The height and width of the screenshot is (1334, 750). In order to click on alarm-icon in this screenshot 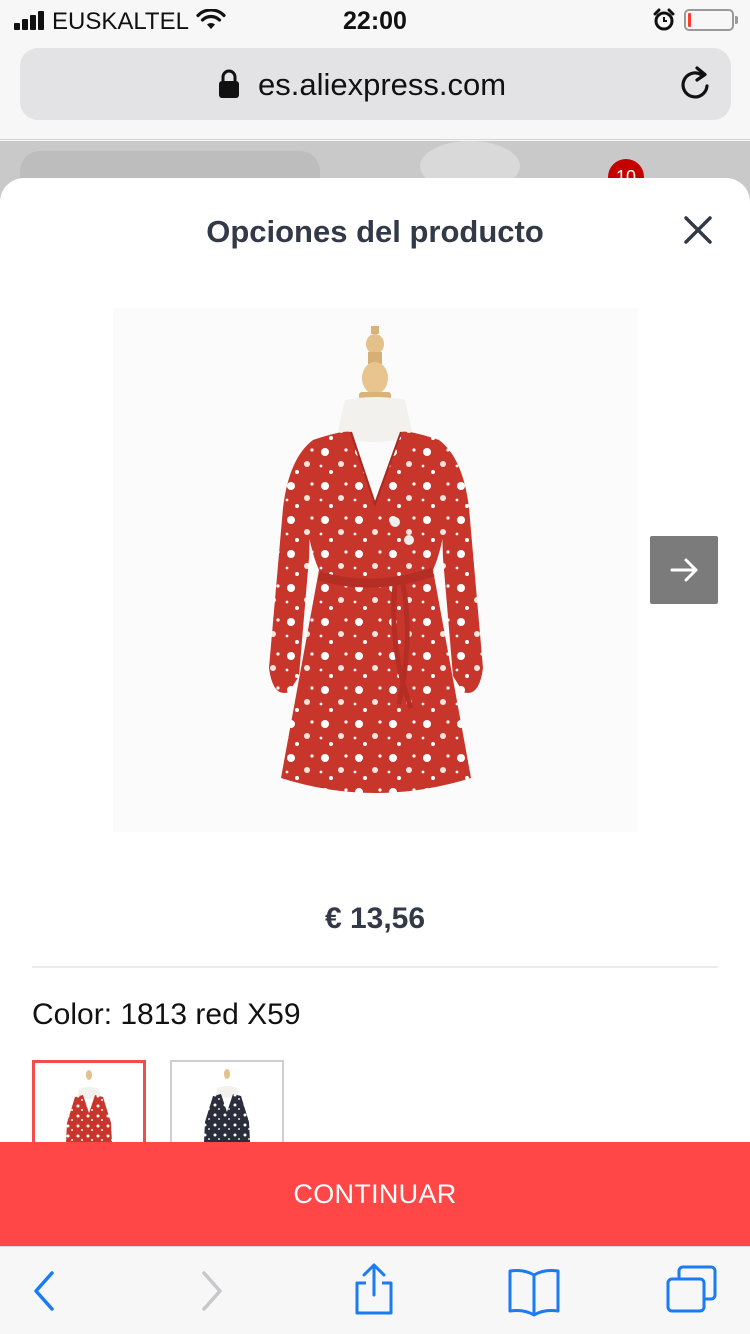, I will do `click(664, 19)`.